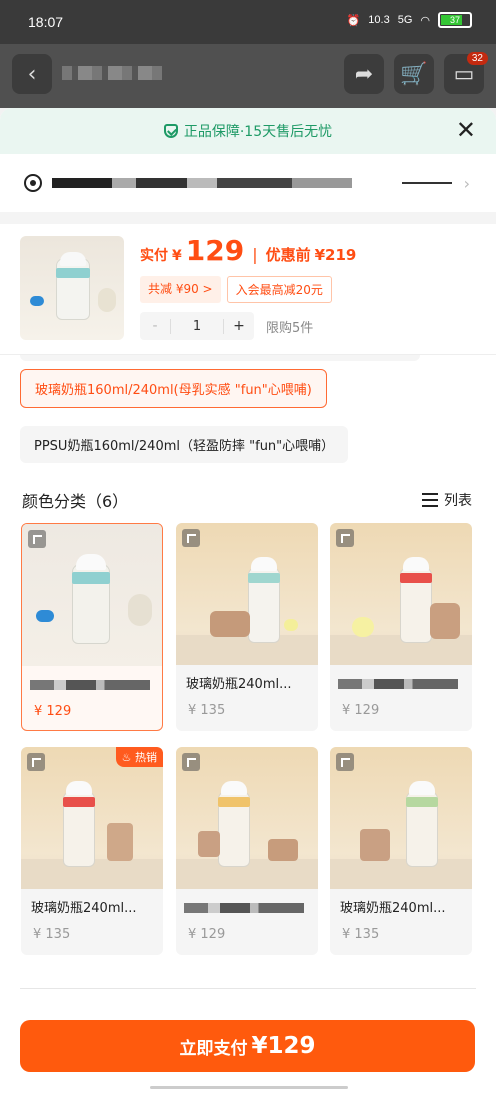  Describe the element at coordinates (249, 1087) in the screenshot. I see `home-indicator` at that location.